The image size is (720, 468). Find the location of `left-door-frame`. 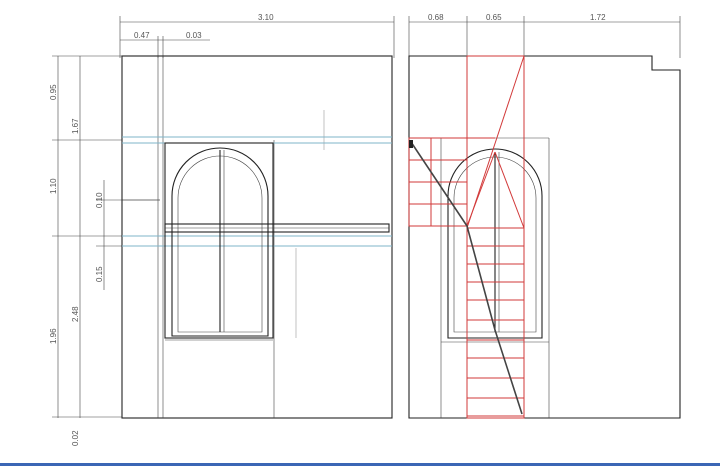

left-door-frame is located at coordinates (219, 240).